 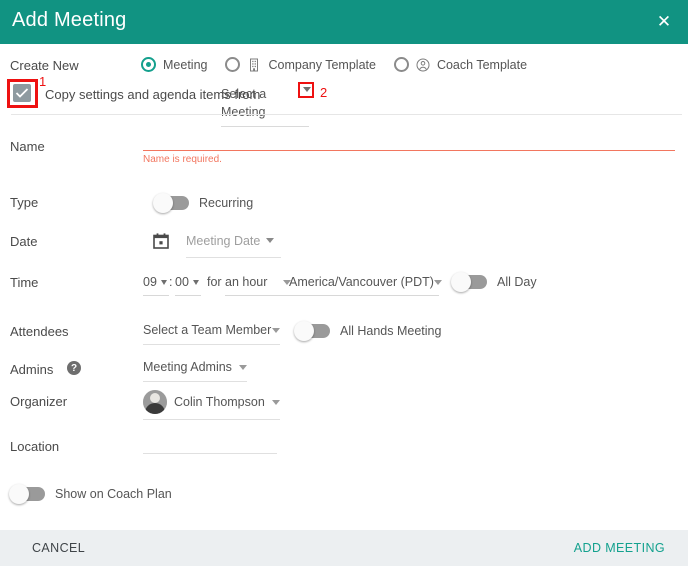 I want to click on duration-value: an hour, so click(x=246, y=282).